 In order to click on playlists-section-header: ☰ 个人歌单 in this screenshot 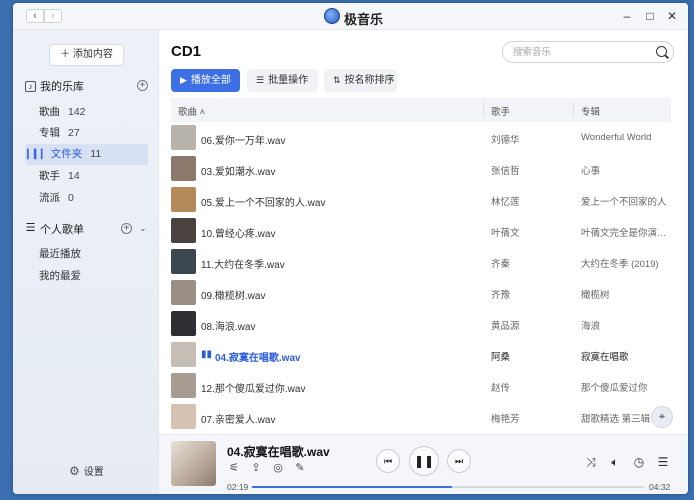, I will do `click(54, 229)`.